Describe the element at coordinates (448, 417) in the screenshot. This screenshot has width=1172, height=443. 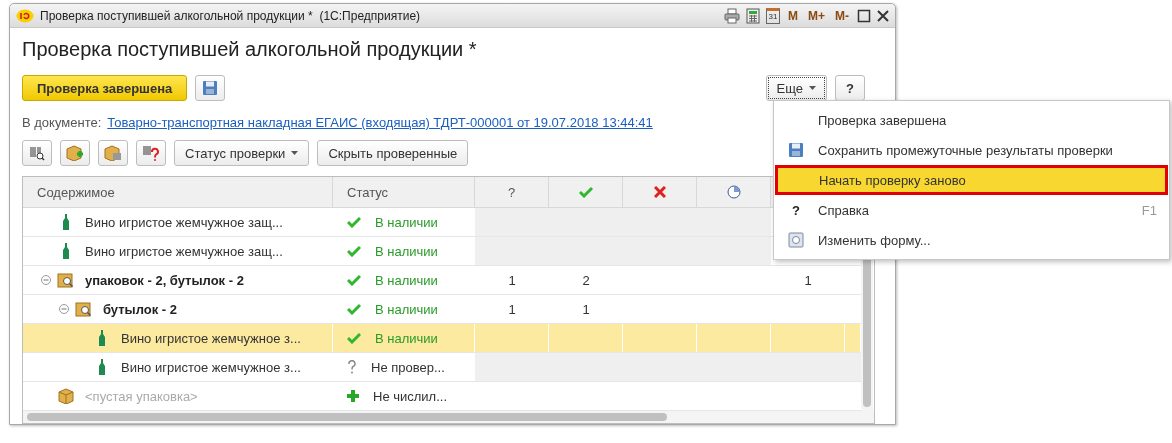
I see `horizontal-scrollbar` at that location.